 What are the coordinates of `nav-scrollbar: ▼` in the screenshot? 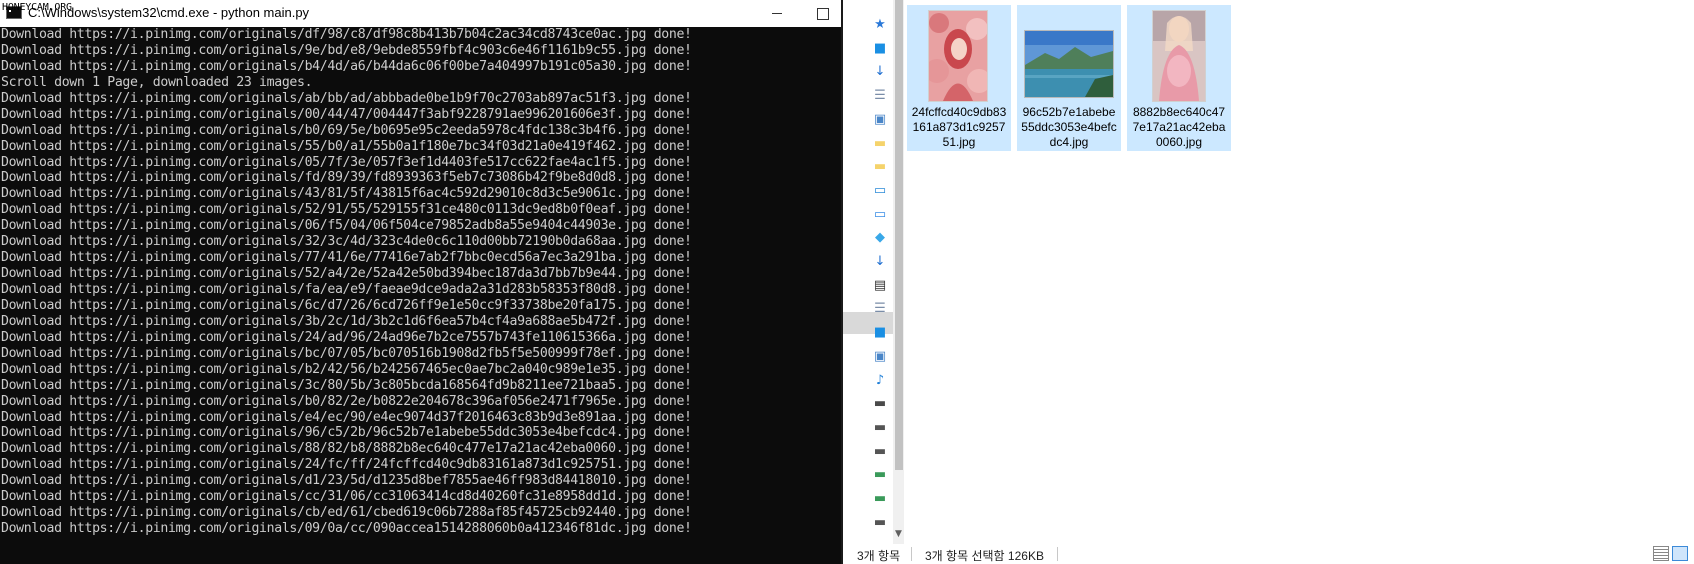 It's located at (898, 272).